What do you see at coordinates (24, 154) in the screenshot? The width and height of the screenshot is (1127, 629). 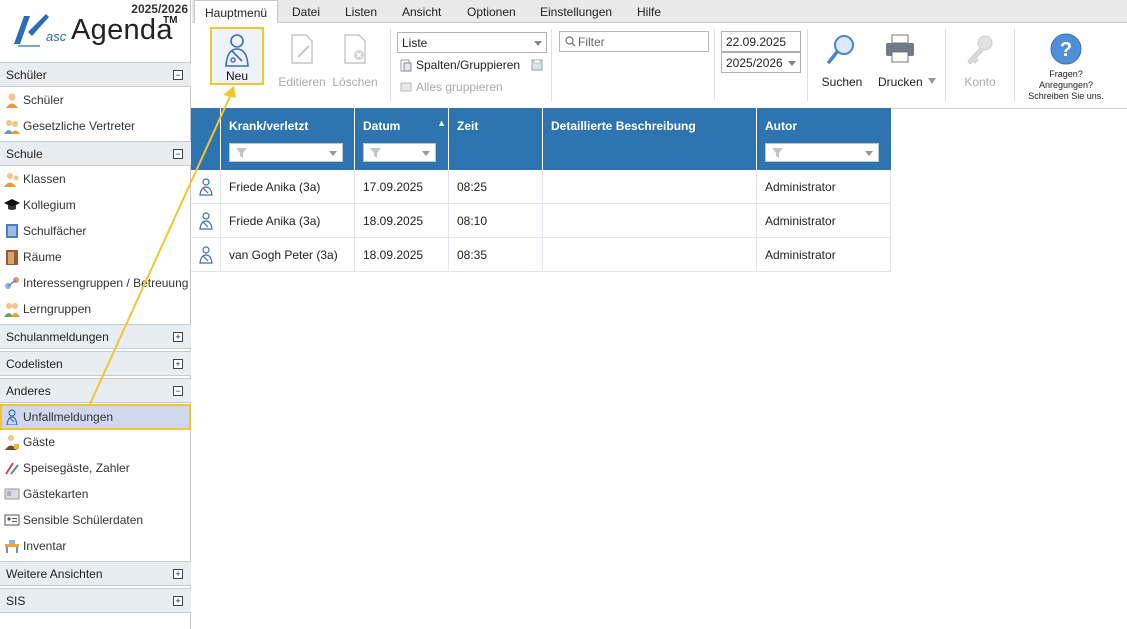 I see `section-title: Schule` at bounding box center [24, 154].